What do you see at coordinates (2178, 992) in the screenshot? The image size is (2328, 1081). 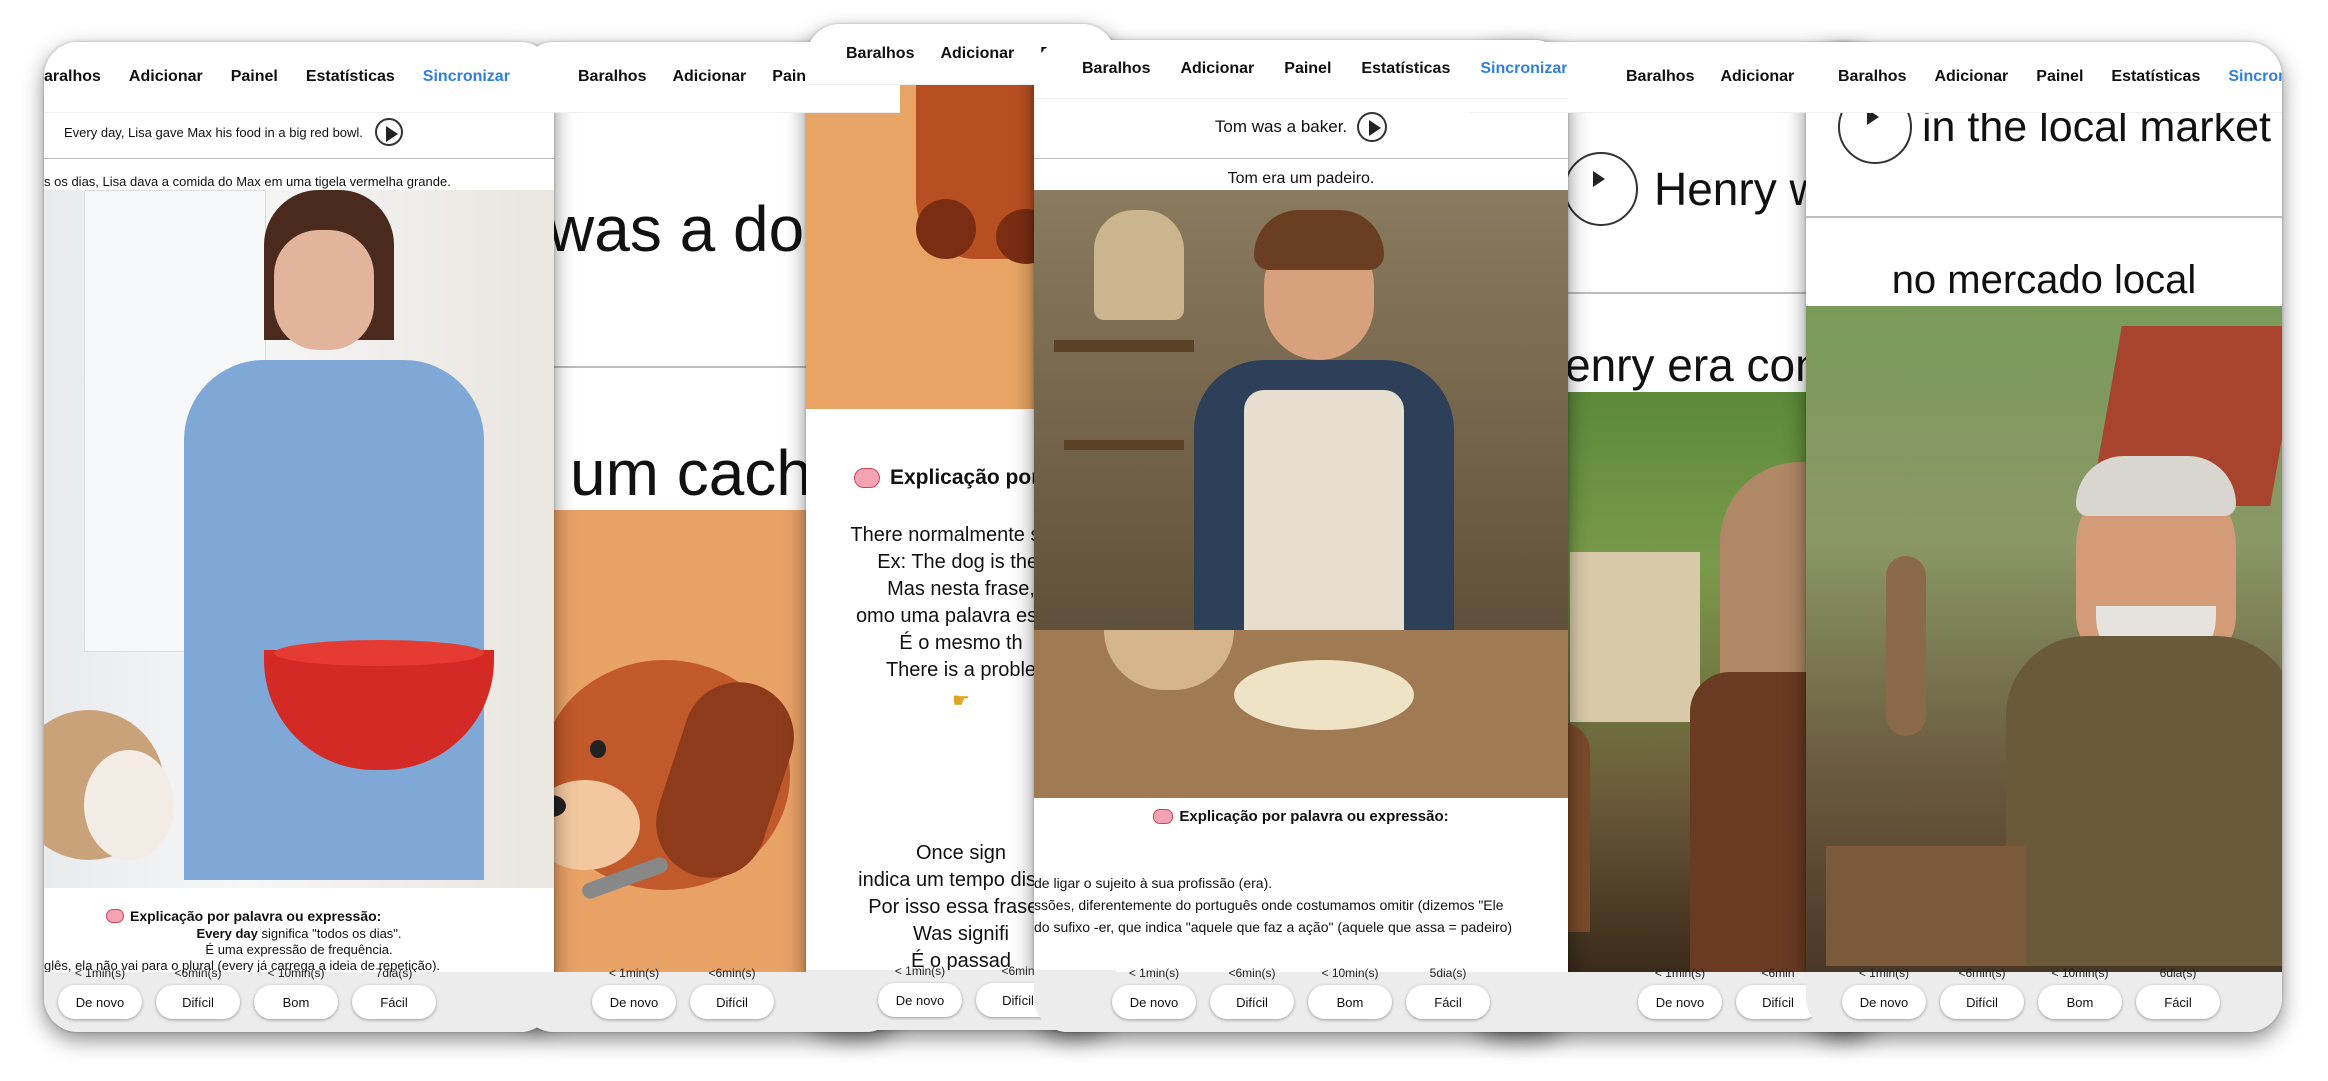 I see `easy-button: 6dia(s) Fácil` at bounding box center [2178, 992].